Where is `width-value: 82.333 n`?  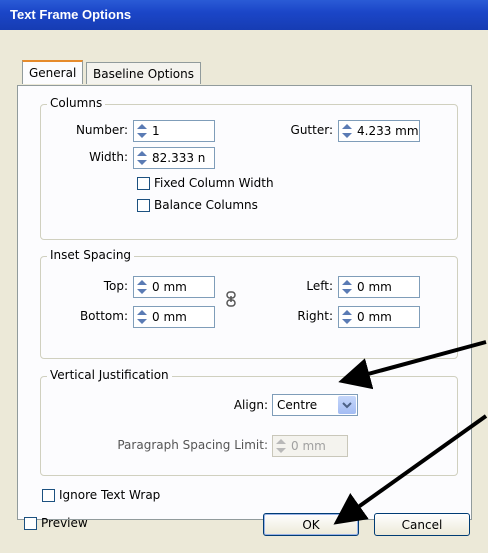 width-value: 82.333 n is located at coordinates (179, 158).